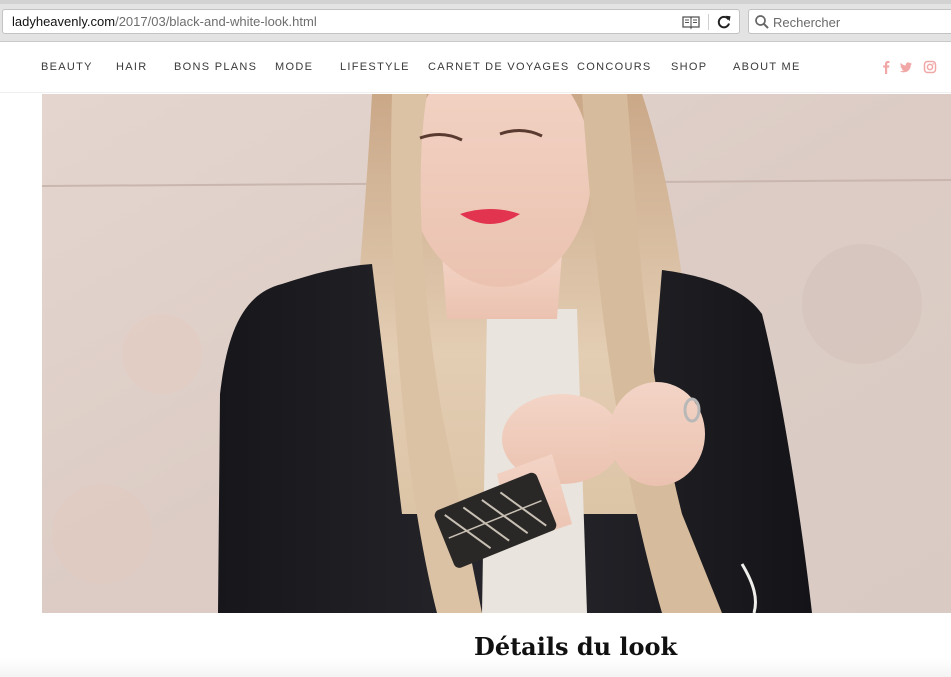 This screenshot has width=951, height=677. Describe the element at coordinates (689, 67) in the screenshot. I see `nav-item-shop: SHOP` at that location.